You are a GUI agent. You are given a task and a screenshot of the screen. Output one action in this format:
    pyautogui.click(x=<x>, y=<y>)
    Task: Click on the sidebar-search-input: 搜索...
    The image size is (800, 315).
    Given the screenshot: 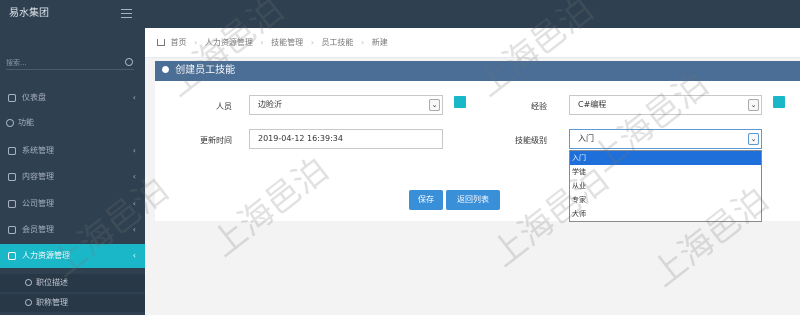 What is the action you would take?
    pyautogui.click(x=70, y=63)
    